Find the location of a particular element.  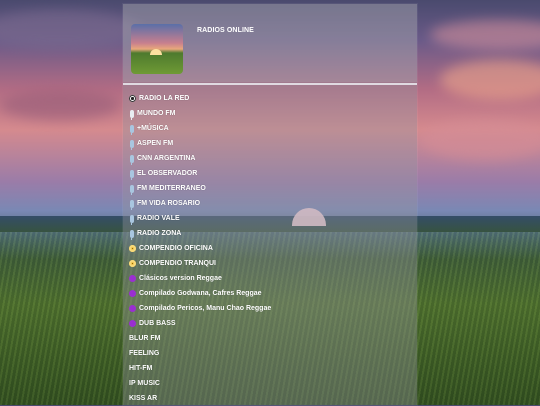

station-item: FM VIDA ROSARIO is located at coordinates (200, 203).